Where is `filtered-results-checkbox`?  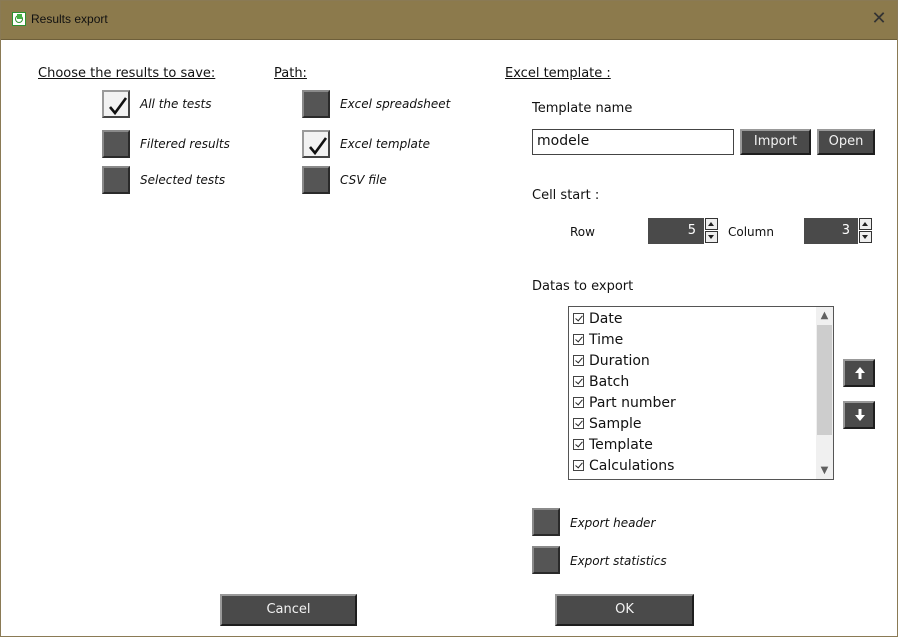 filtered-results-checkbox is located at coordinates (116, 144).